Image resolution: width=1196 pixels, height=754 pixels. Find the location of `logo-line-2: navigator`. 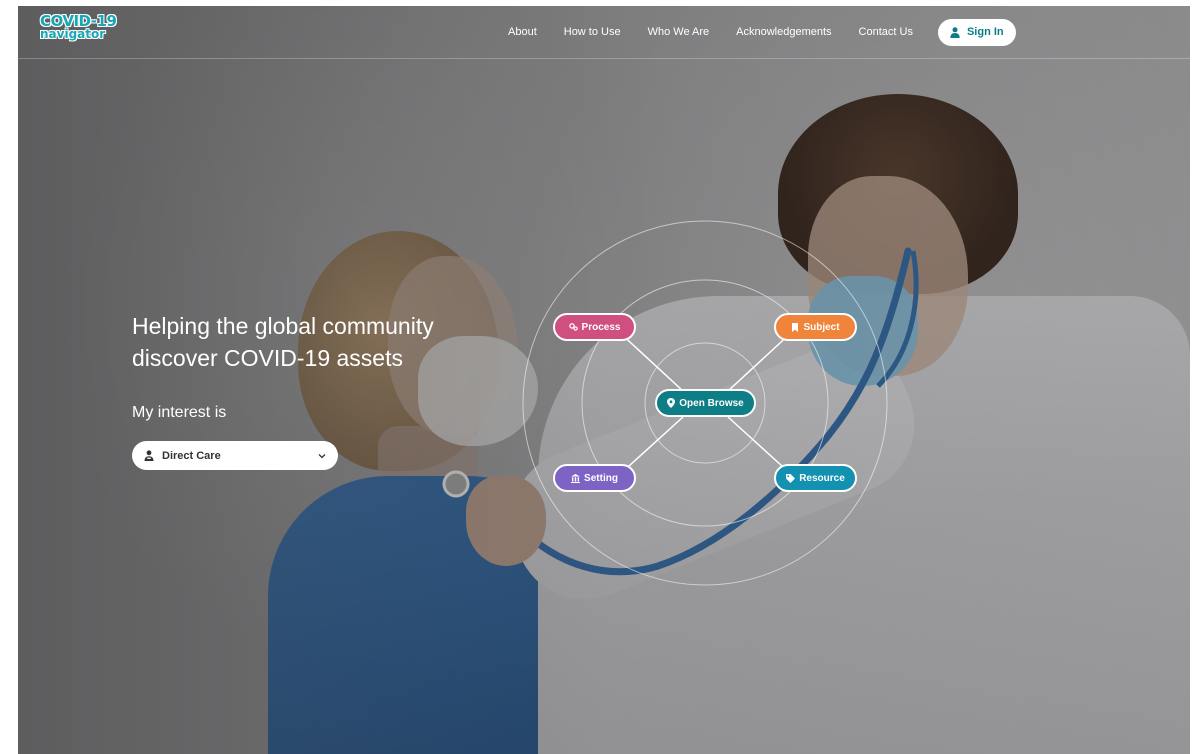

logo-line-2: navigator is located at coordinates (73, 34).